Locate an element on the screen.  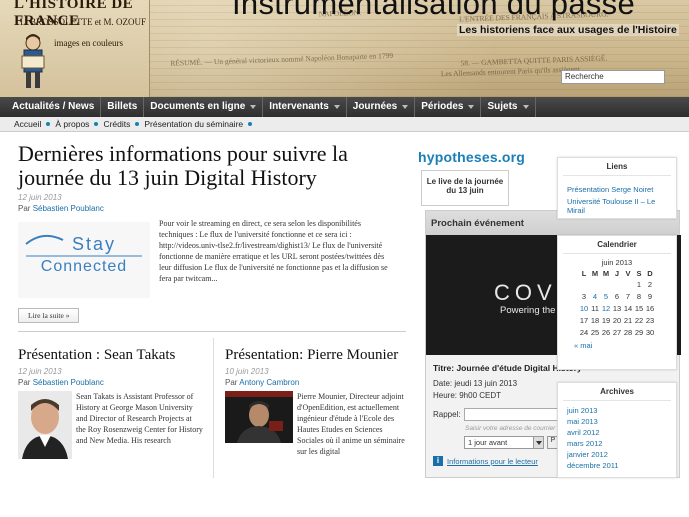
calendar-day: 12 is located at coordinates (606, 308).